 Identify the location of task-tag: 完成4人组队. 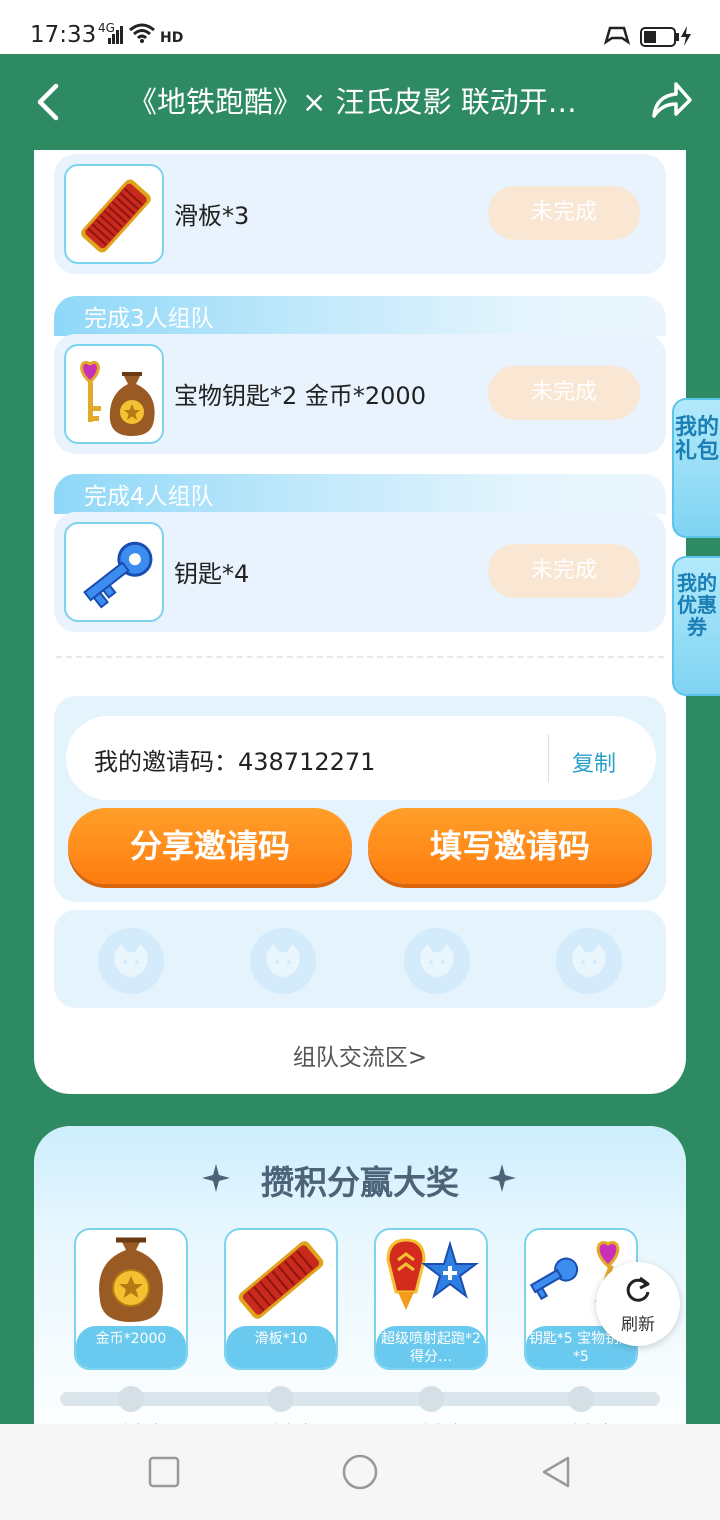
(360, 494).